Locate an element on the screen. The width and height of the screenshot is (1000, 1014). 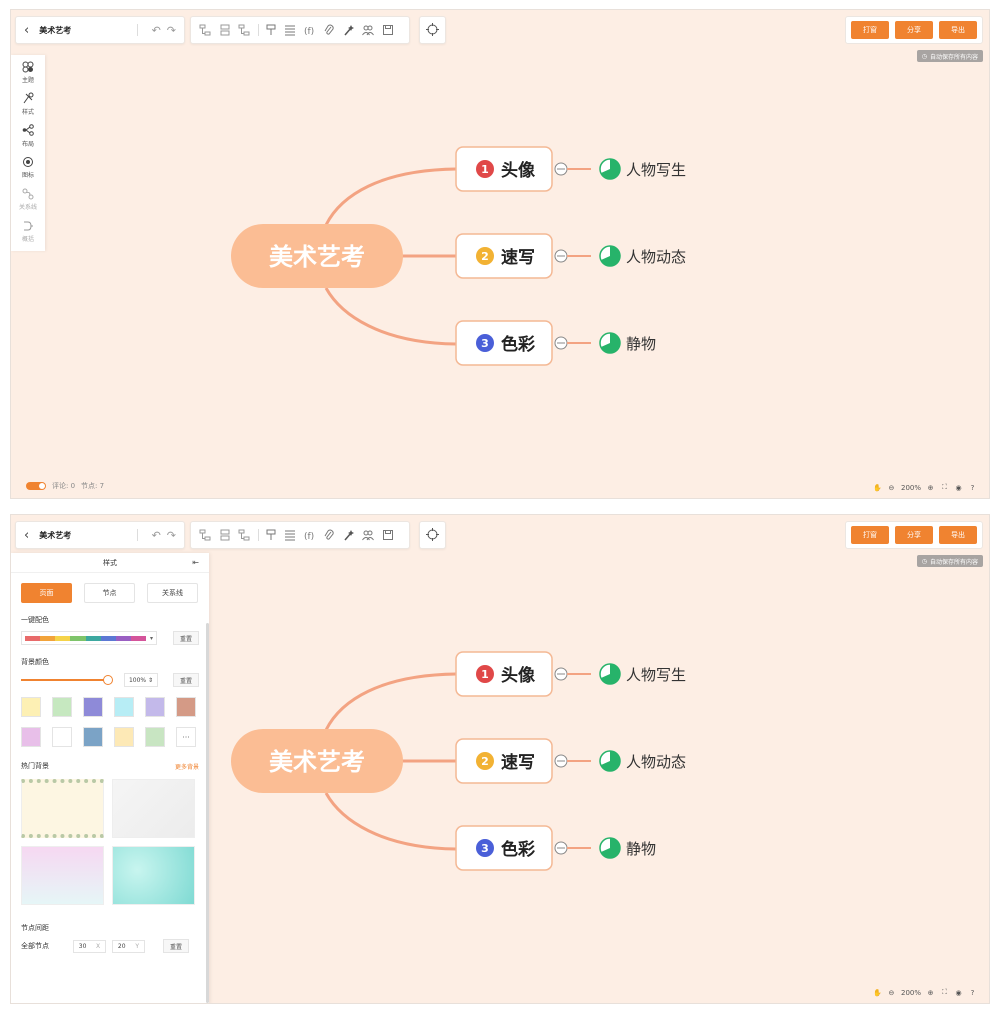
reset-spacing-button: 重置 is located at coordinates (176, 946).